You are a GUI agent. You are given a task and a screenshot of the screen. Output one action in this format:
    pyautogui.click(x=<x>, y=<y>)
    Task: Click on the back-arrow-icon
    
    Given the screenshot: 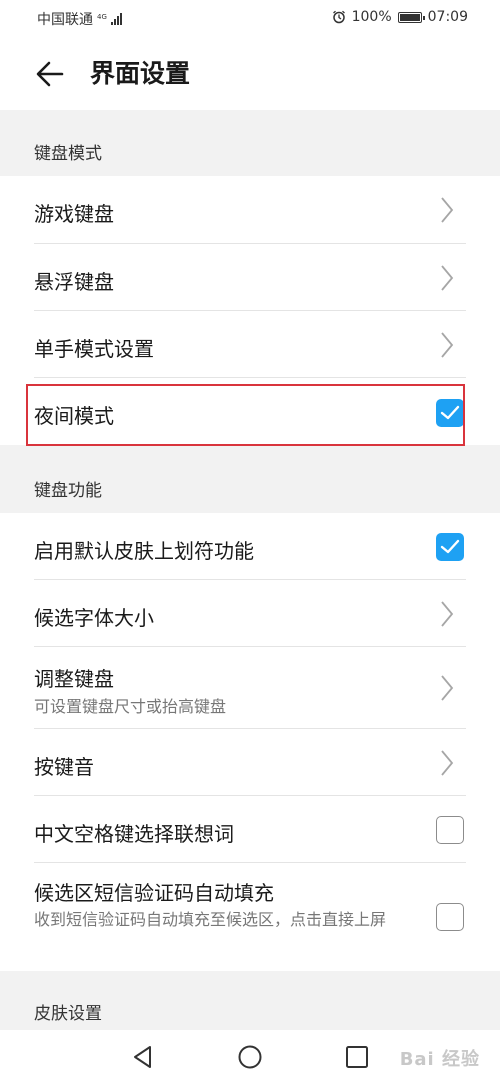 What is the action you would take?
    pyautogui.click(x=50, y=74)
    